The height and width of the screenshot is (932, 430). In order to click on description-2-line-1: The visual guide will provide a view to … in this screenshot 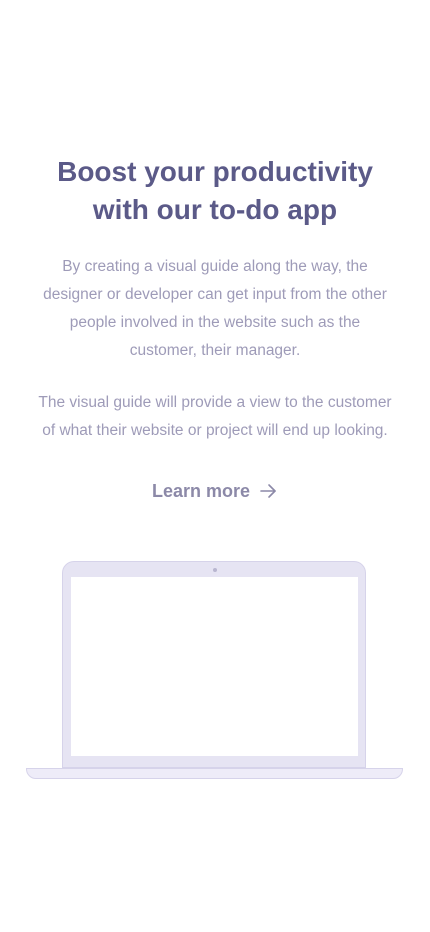, I will do `click(215, 402)`.